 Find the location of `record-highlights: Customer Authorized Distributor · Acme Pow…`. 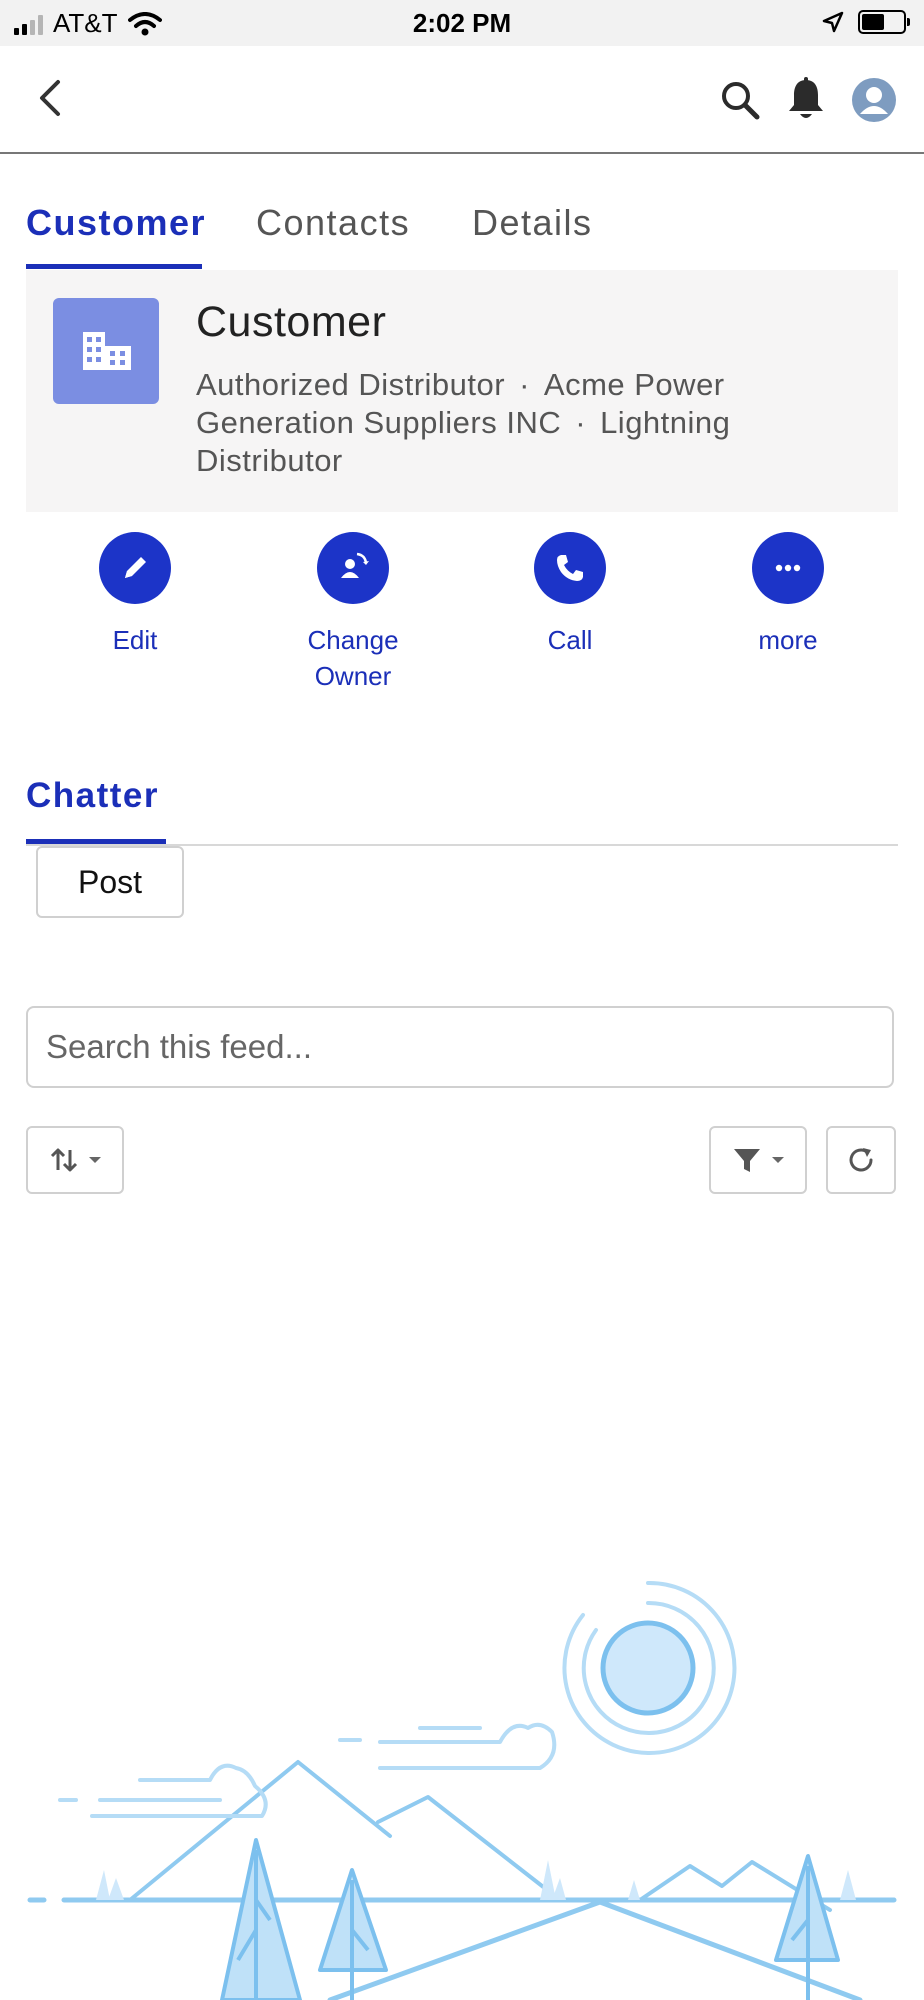

record-highlights: Customer Authorized Distributor · Acme Pow… is located at coordinates (462, 391).